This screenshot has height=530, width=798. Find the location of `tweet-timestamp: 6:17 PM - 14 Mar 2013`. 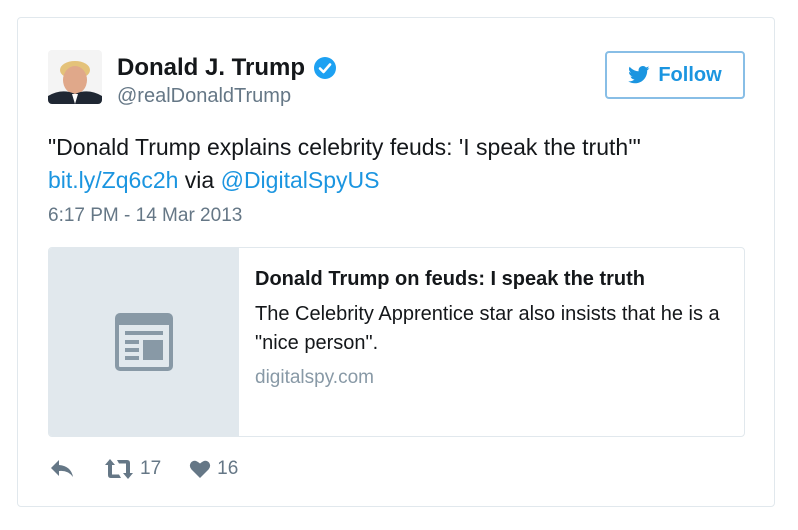

tweet-timestamp: 6:17 PM - 14 Mar 2013 is located at coordinates (145, 216).